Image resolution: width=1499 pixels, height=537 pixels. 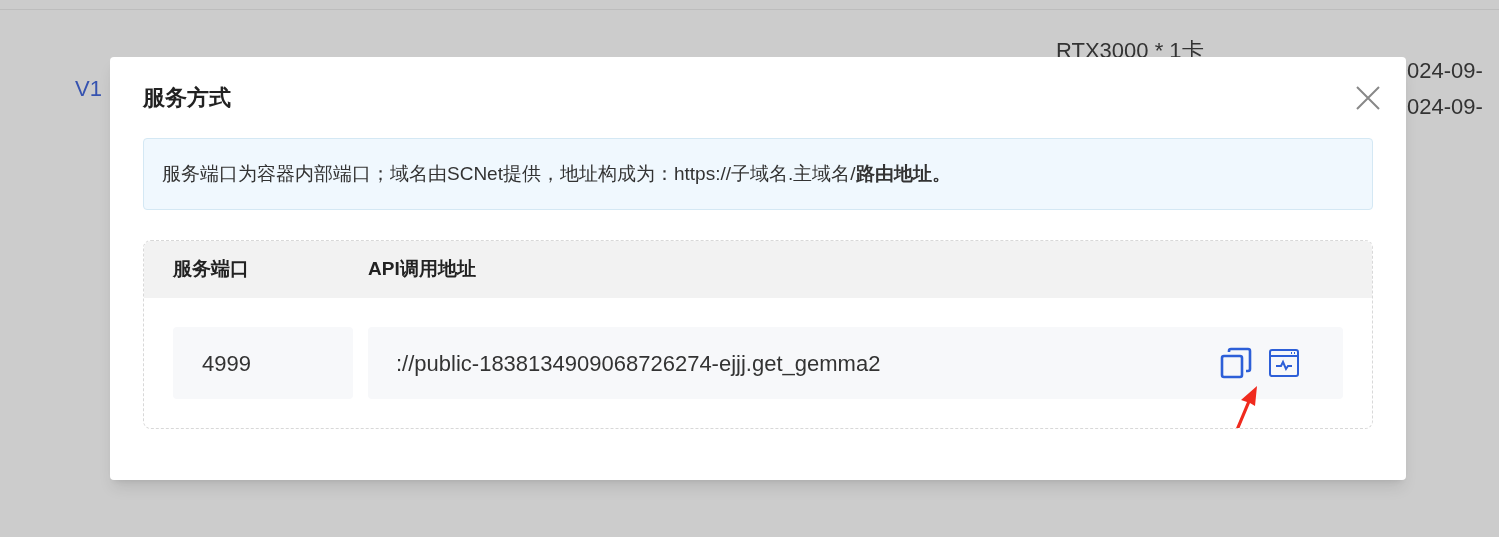 I want to click on address-text: ://public-1838134909068726274-ejjj.get_gemma2, so click(x=638, y=363).